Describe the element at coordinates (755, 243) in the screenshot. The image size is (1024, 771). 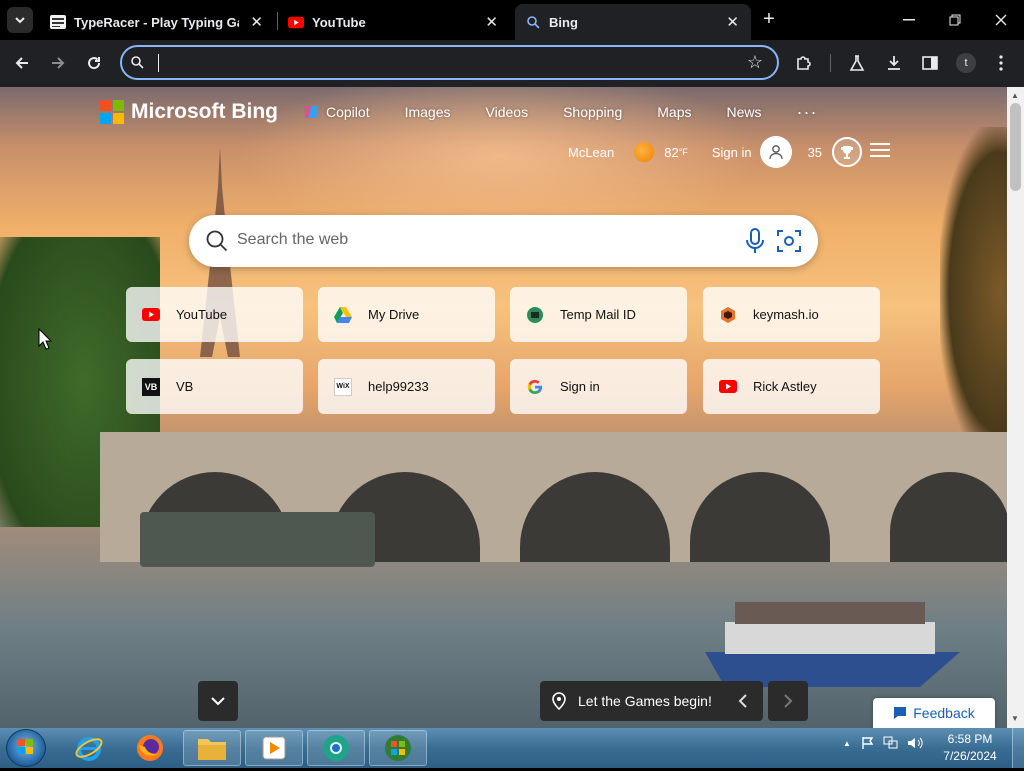
I see `microphone-icon` at that location.